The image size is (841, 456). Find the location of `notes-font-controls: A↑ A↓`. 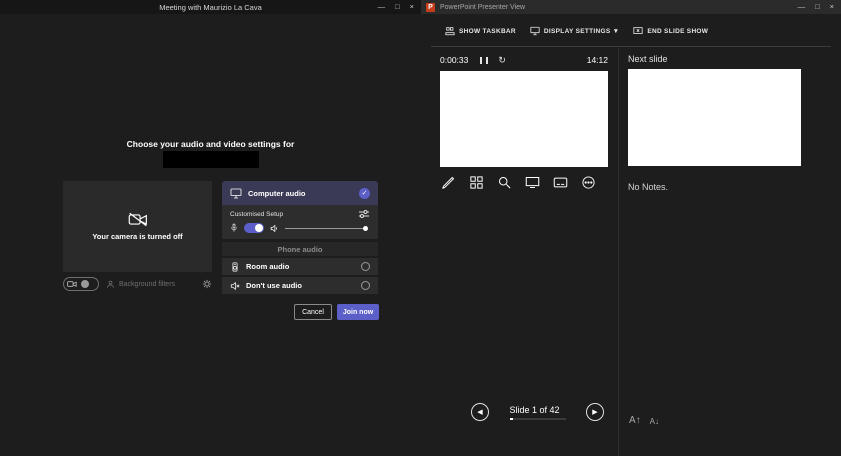

notes-font-controls: A↑ A↓ is located at coordinates (644, 420).